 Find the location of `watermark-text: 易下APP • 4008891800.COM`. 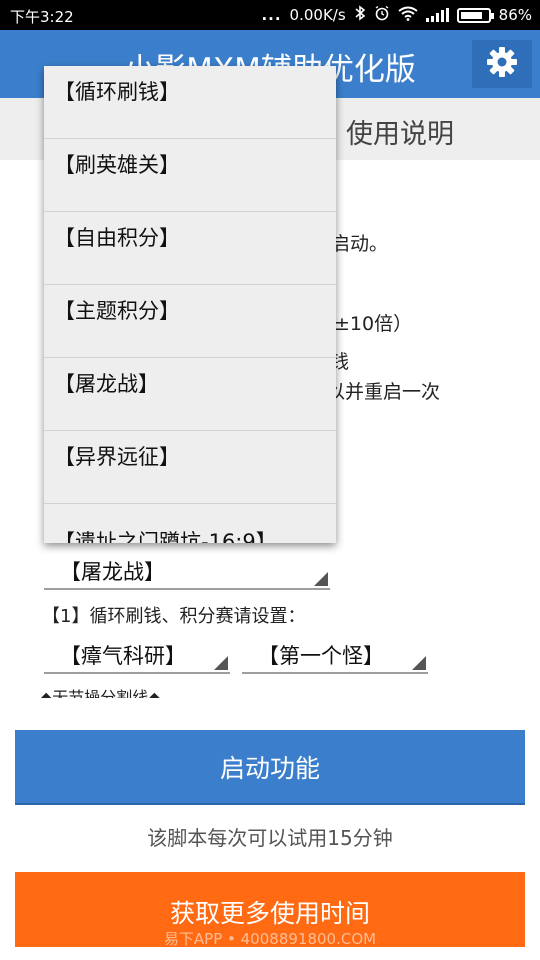

watermark-text: 易下APP • 4008891800.COM is located at coordinates (270, 939).